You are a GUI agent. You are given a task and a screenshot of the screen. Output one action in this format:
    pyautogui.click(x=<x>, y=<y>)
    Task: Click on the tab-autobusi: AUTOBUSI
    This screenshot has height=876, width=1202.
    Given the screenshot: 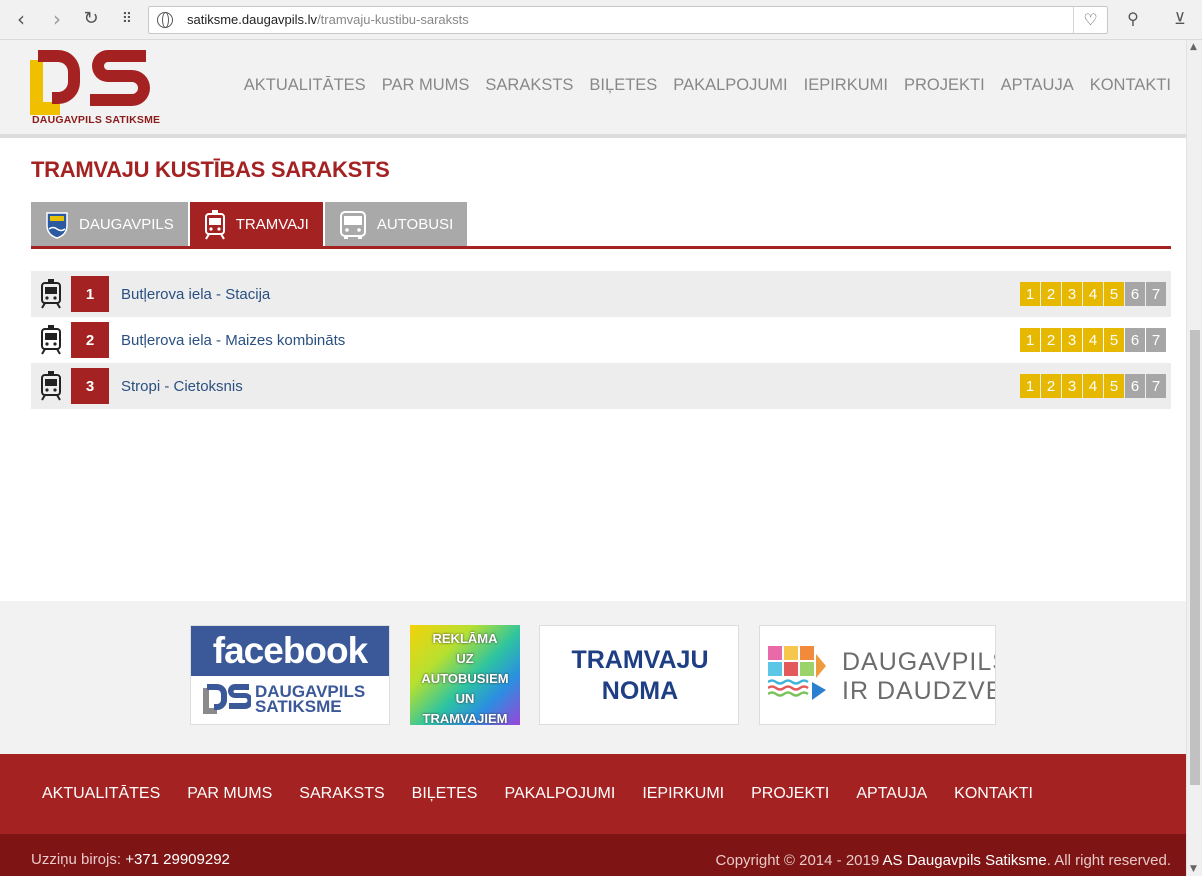 What is the action you would take?
    pyautogui.click(x=397, y=224)
    